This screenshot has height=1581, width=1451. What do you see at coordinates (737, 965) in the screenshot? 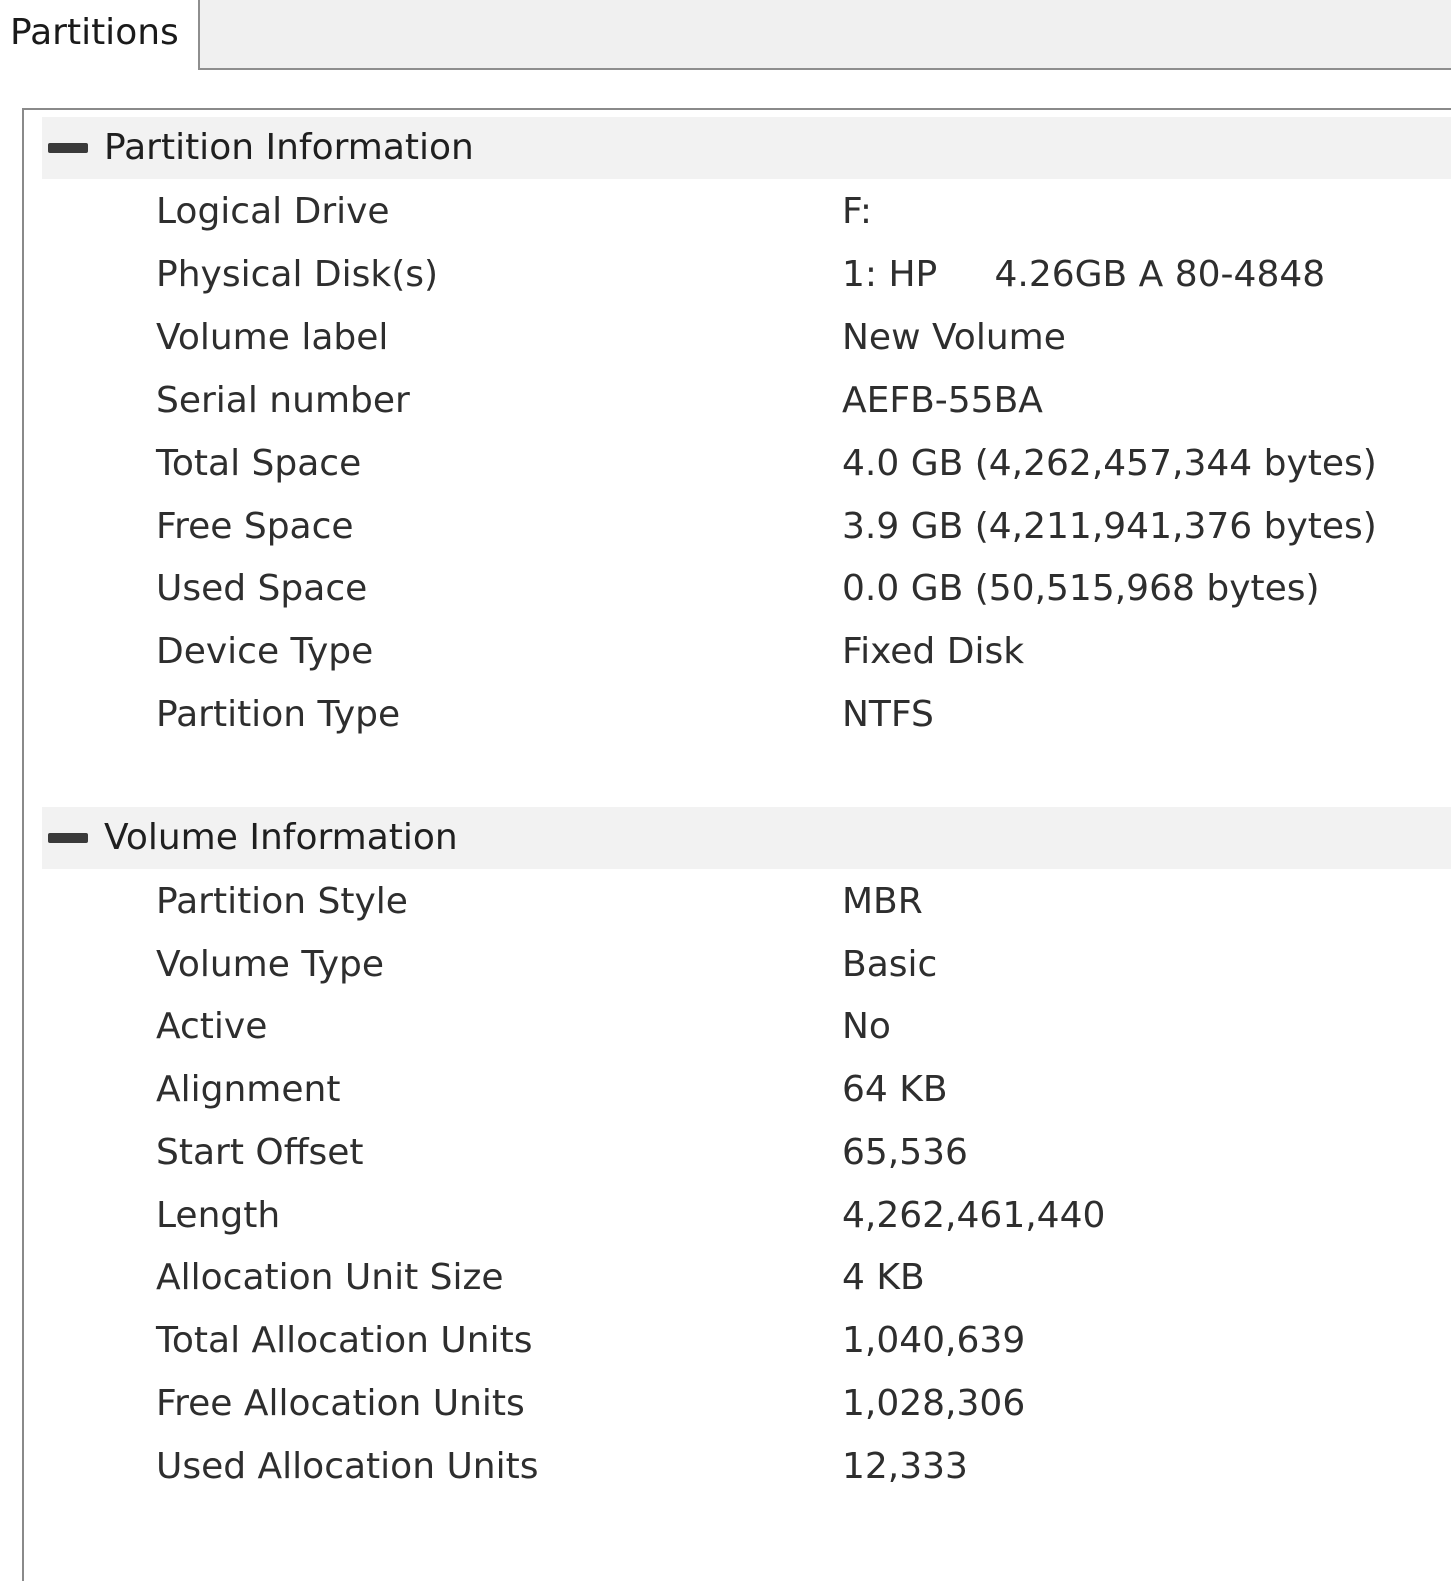
I see `property-row-volume-type: Volume Type Basic` at bounding box center [737, 965].